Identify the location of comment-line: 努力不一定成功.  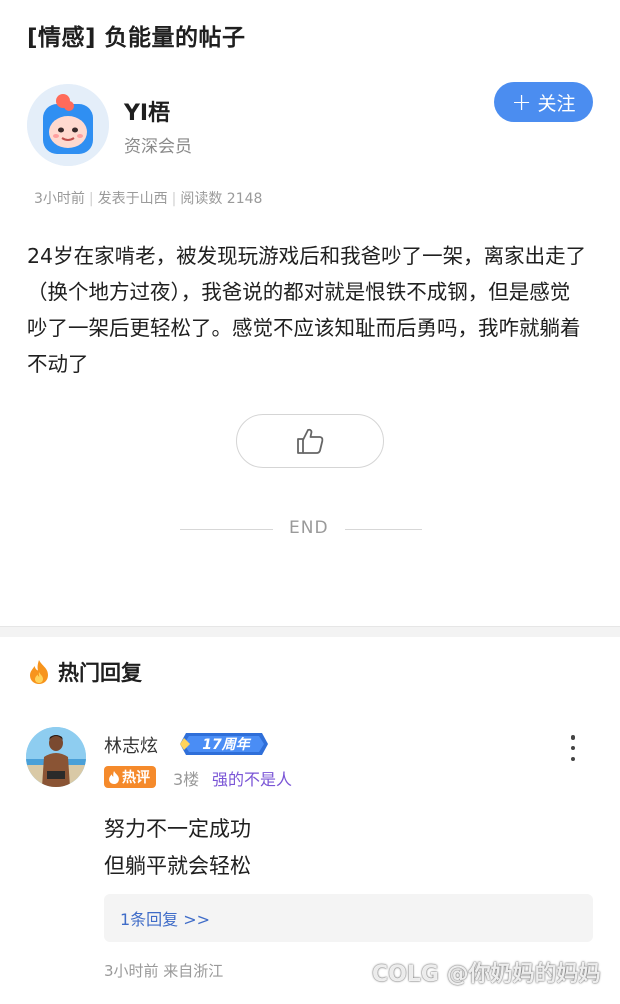
(177, 829).